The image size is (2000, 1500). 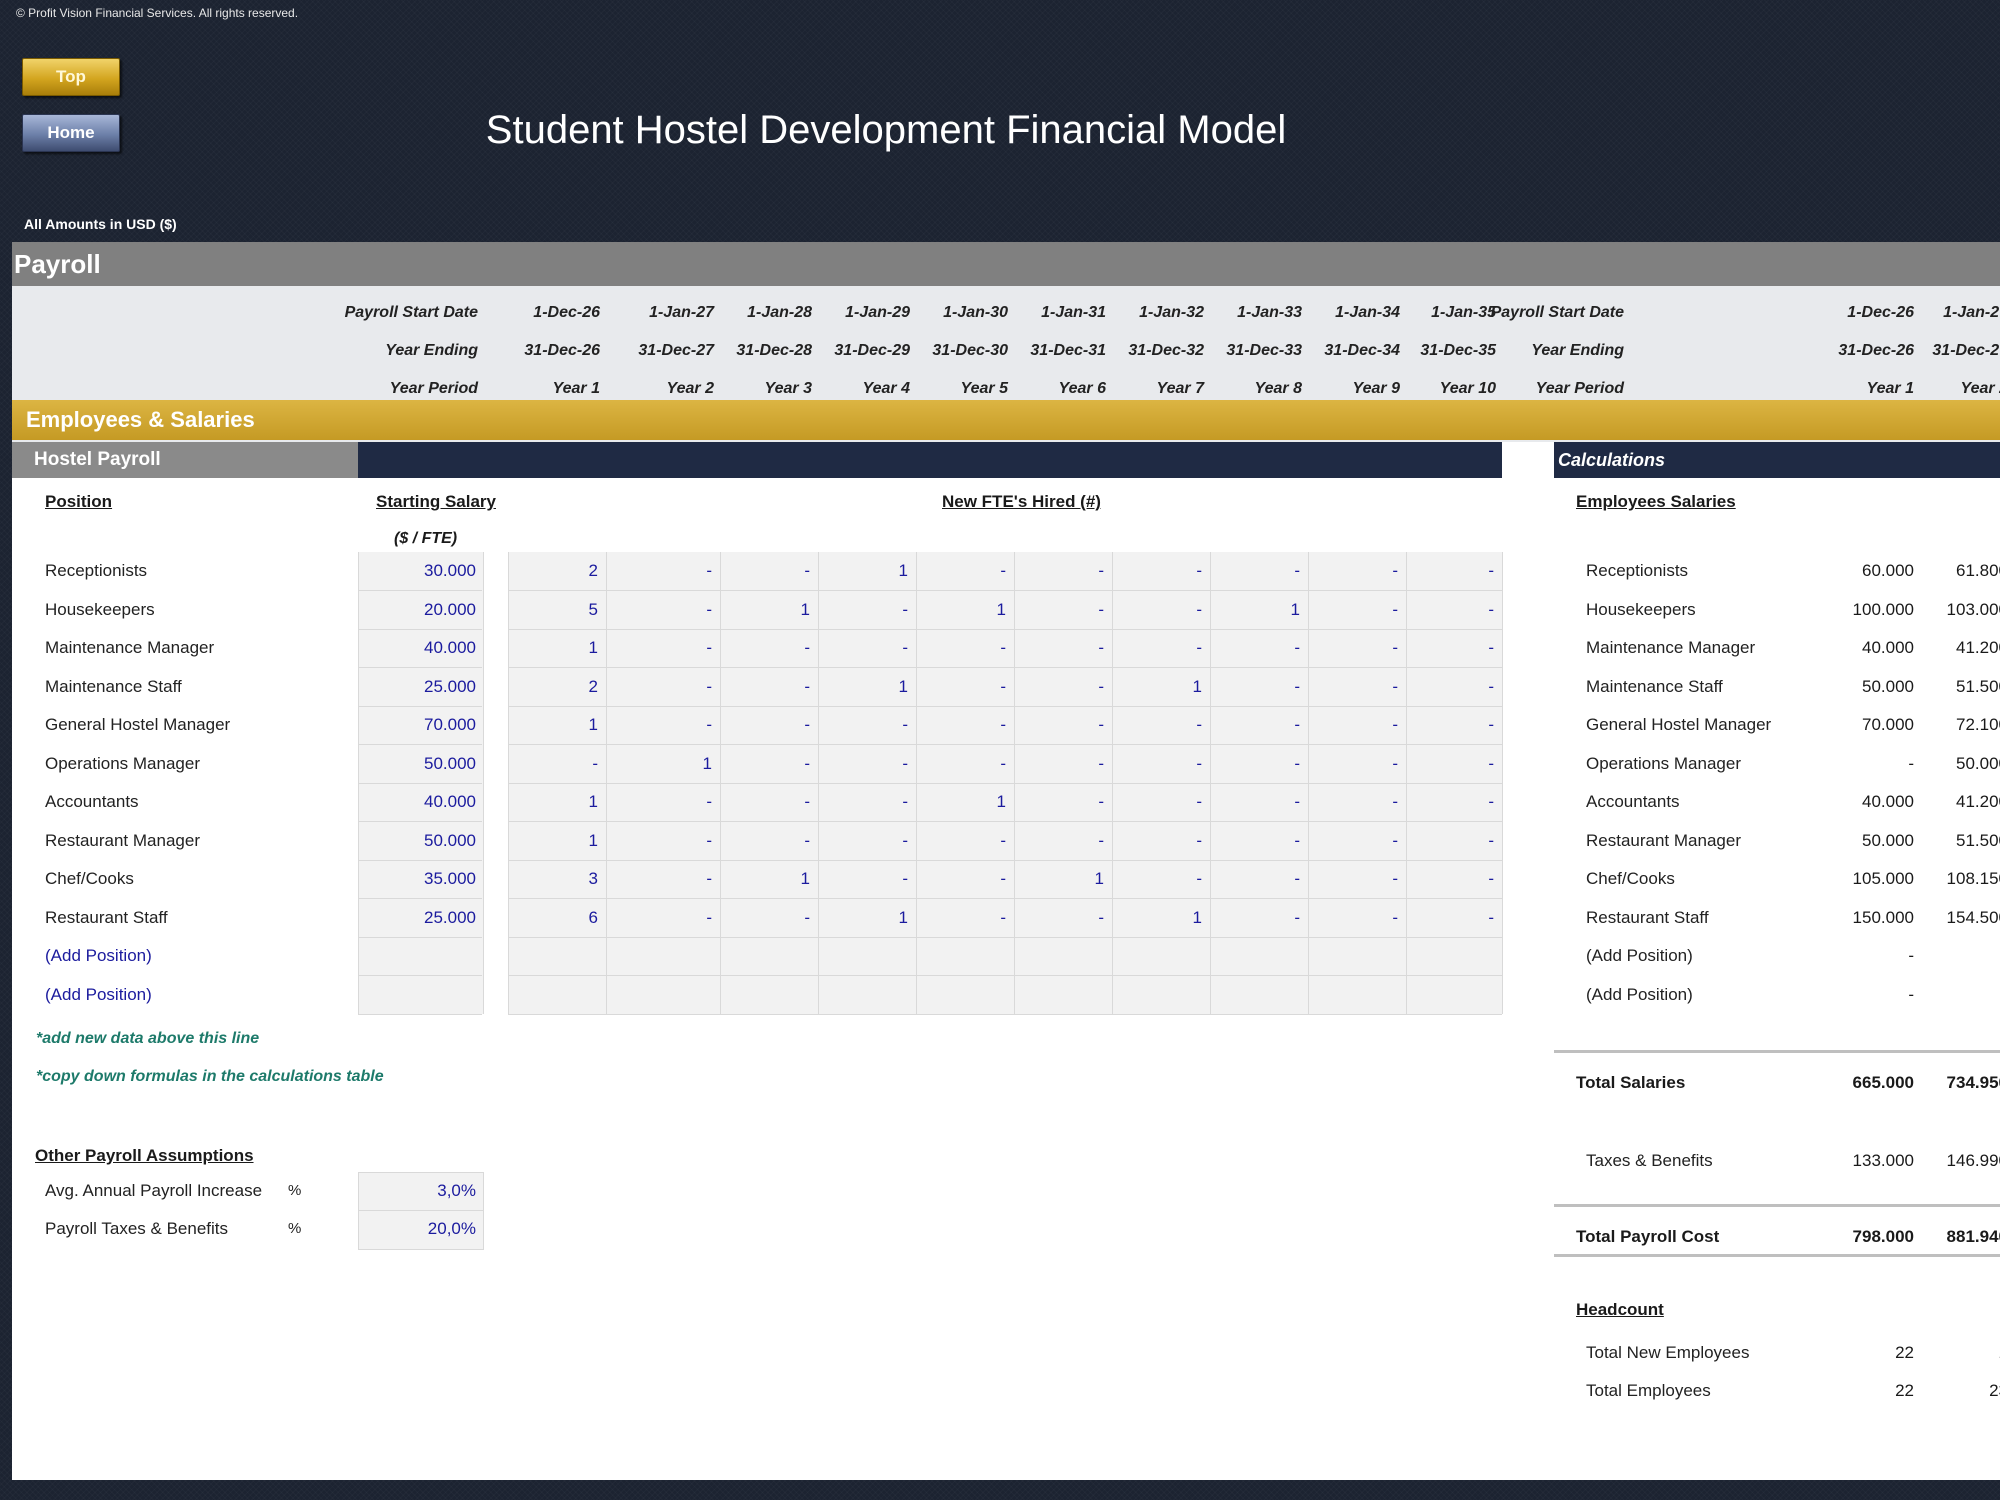 I want to click on payroll-increase-input: 3,0%, so click(x=417, y=1191).